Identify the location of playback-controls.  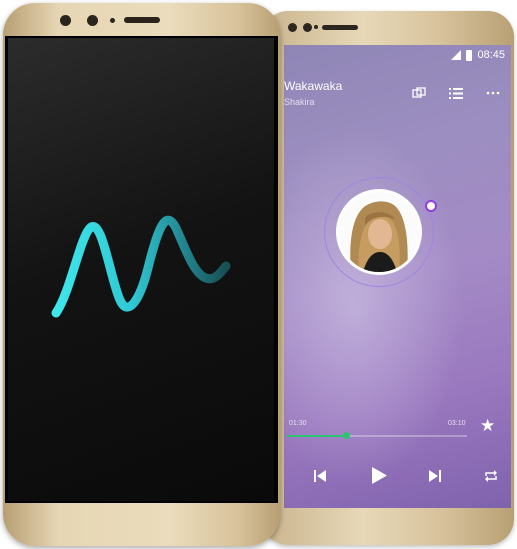
(397, 477).